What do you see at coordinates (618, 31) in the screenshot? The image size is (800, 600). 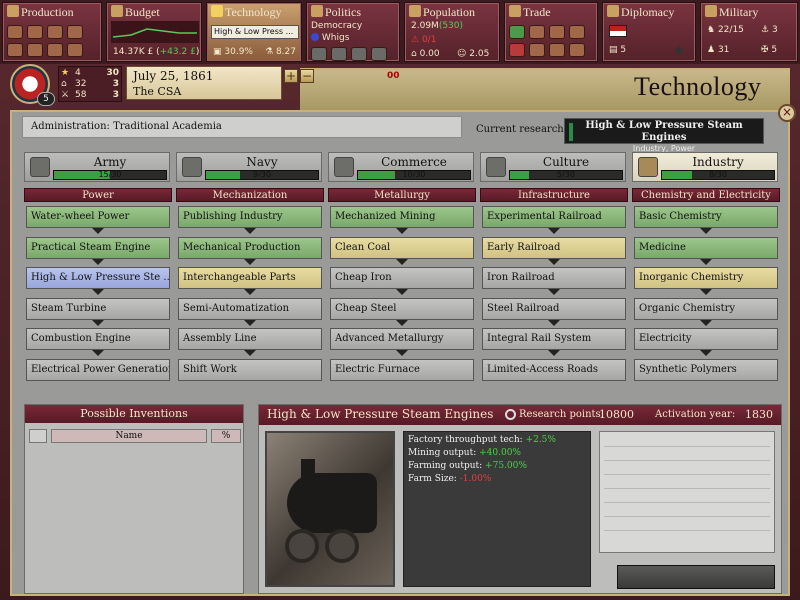 I see `flag-icon` at bounding box center [618, 31].